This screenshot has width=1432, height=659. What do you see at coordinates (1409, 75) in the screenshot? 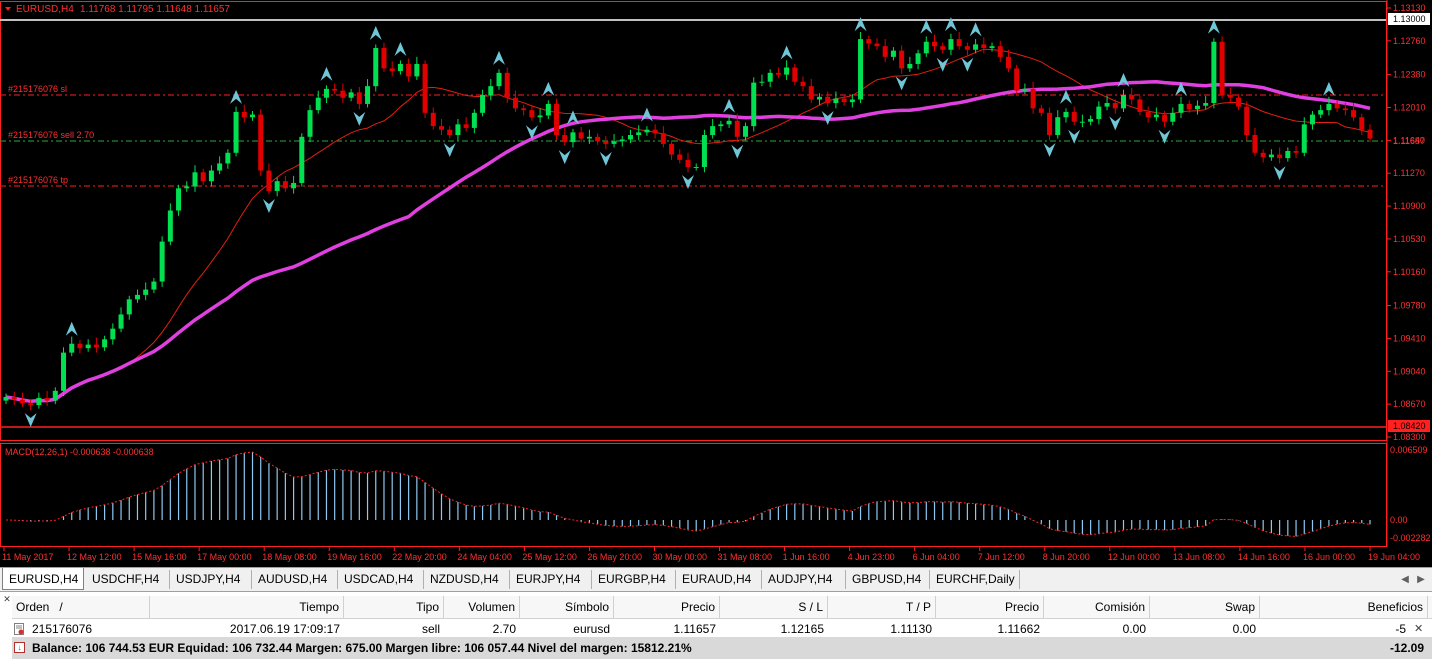
I see `price-tick-label: 1.12380` at bounding box center [1409, 75].